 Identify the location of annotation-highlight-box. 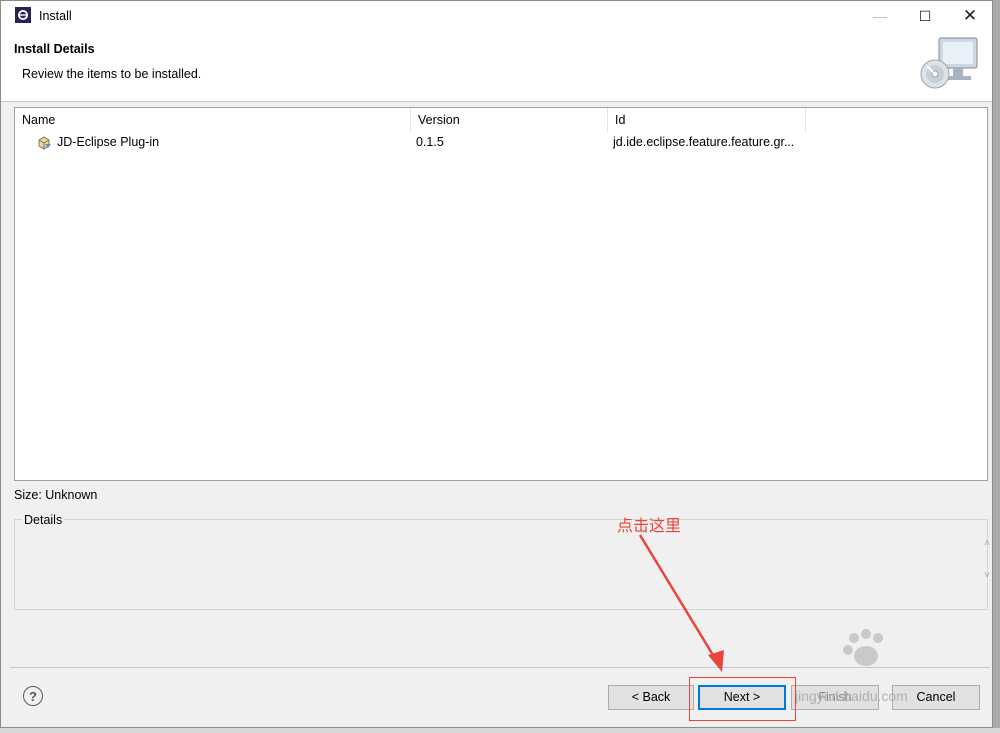
(742, 699).